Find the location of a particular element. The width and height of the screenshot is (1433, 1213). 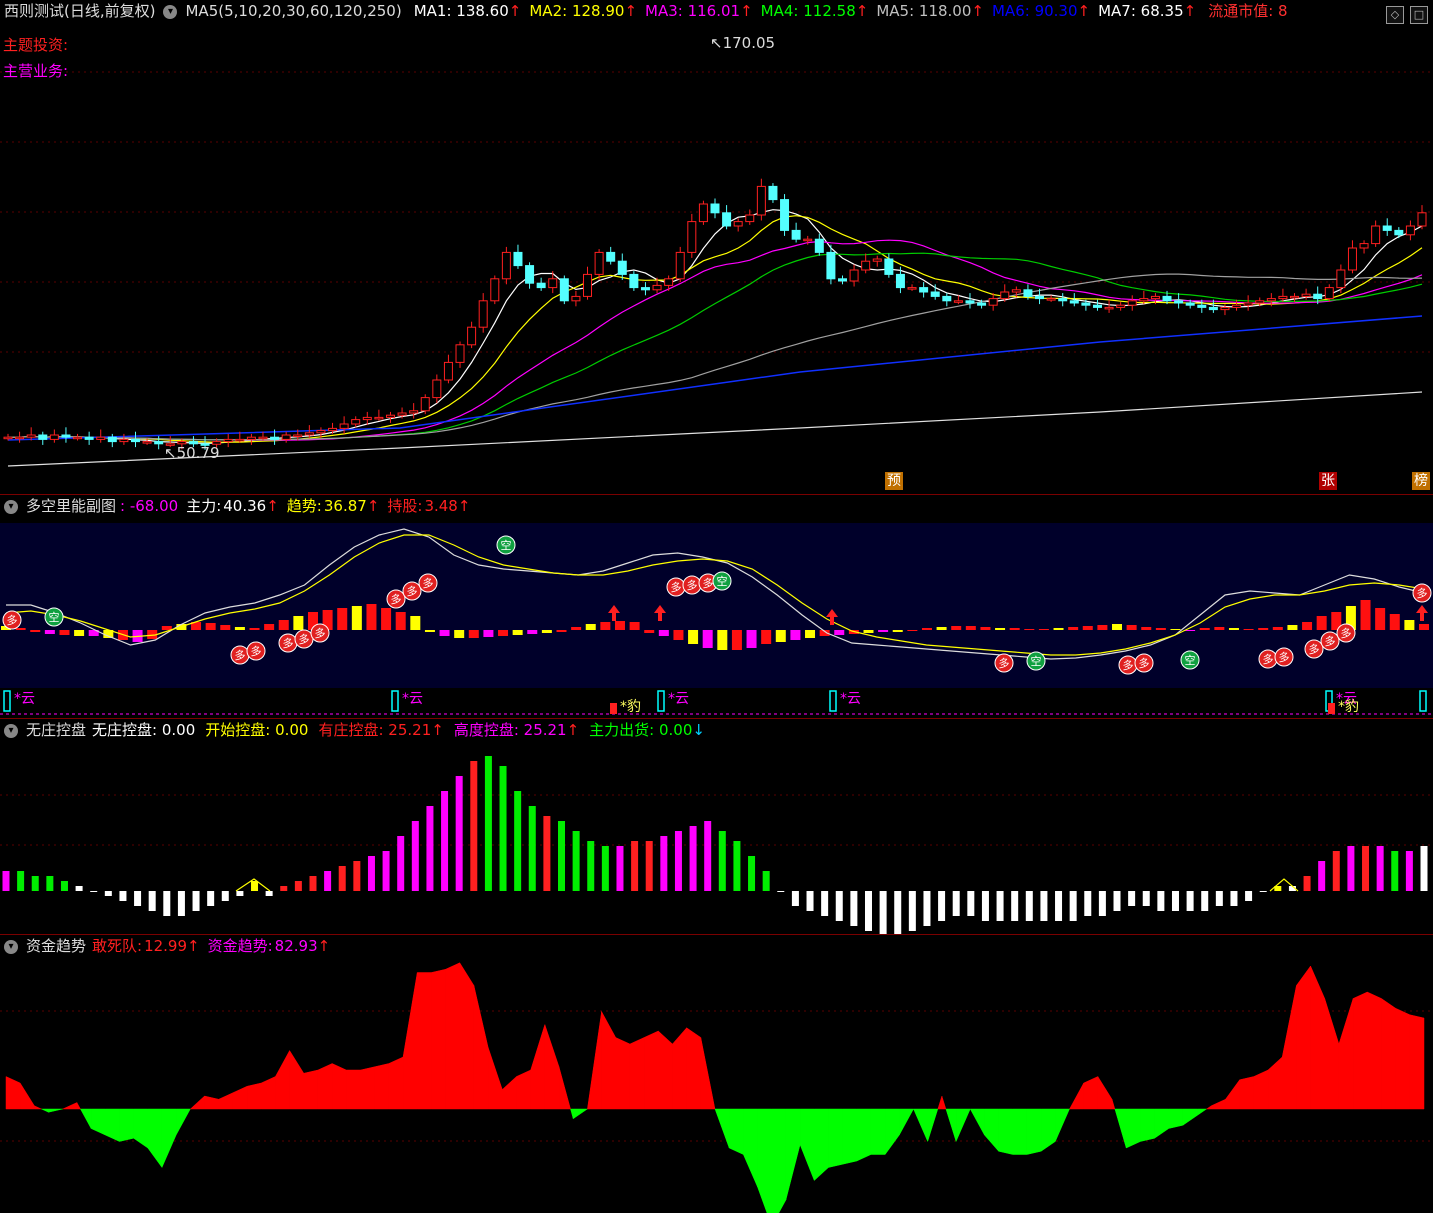

duo-signal-text: 多 is located at coordinates (1422, 593).